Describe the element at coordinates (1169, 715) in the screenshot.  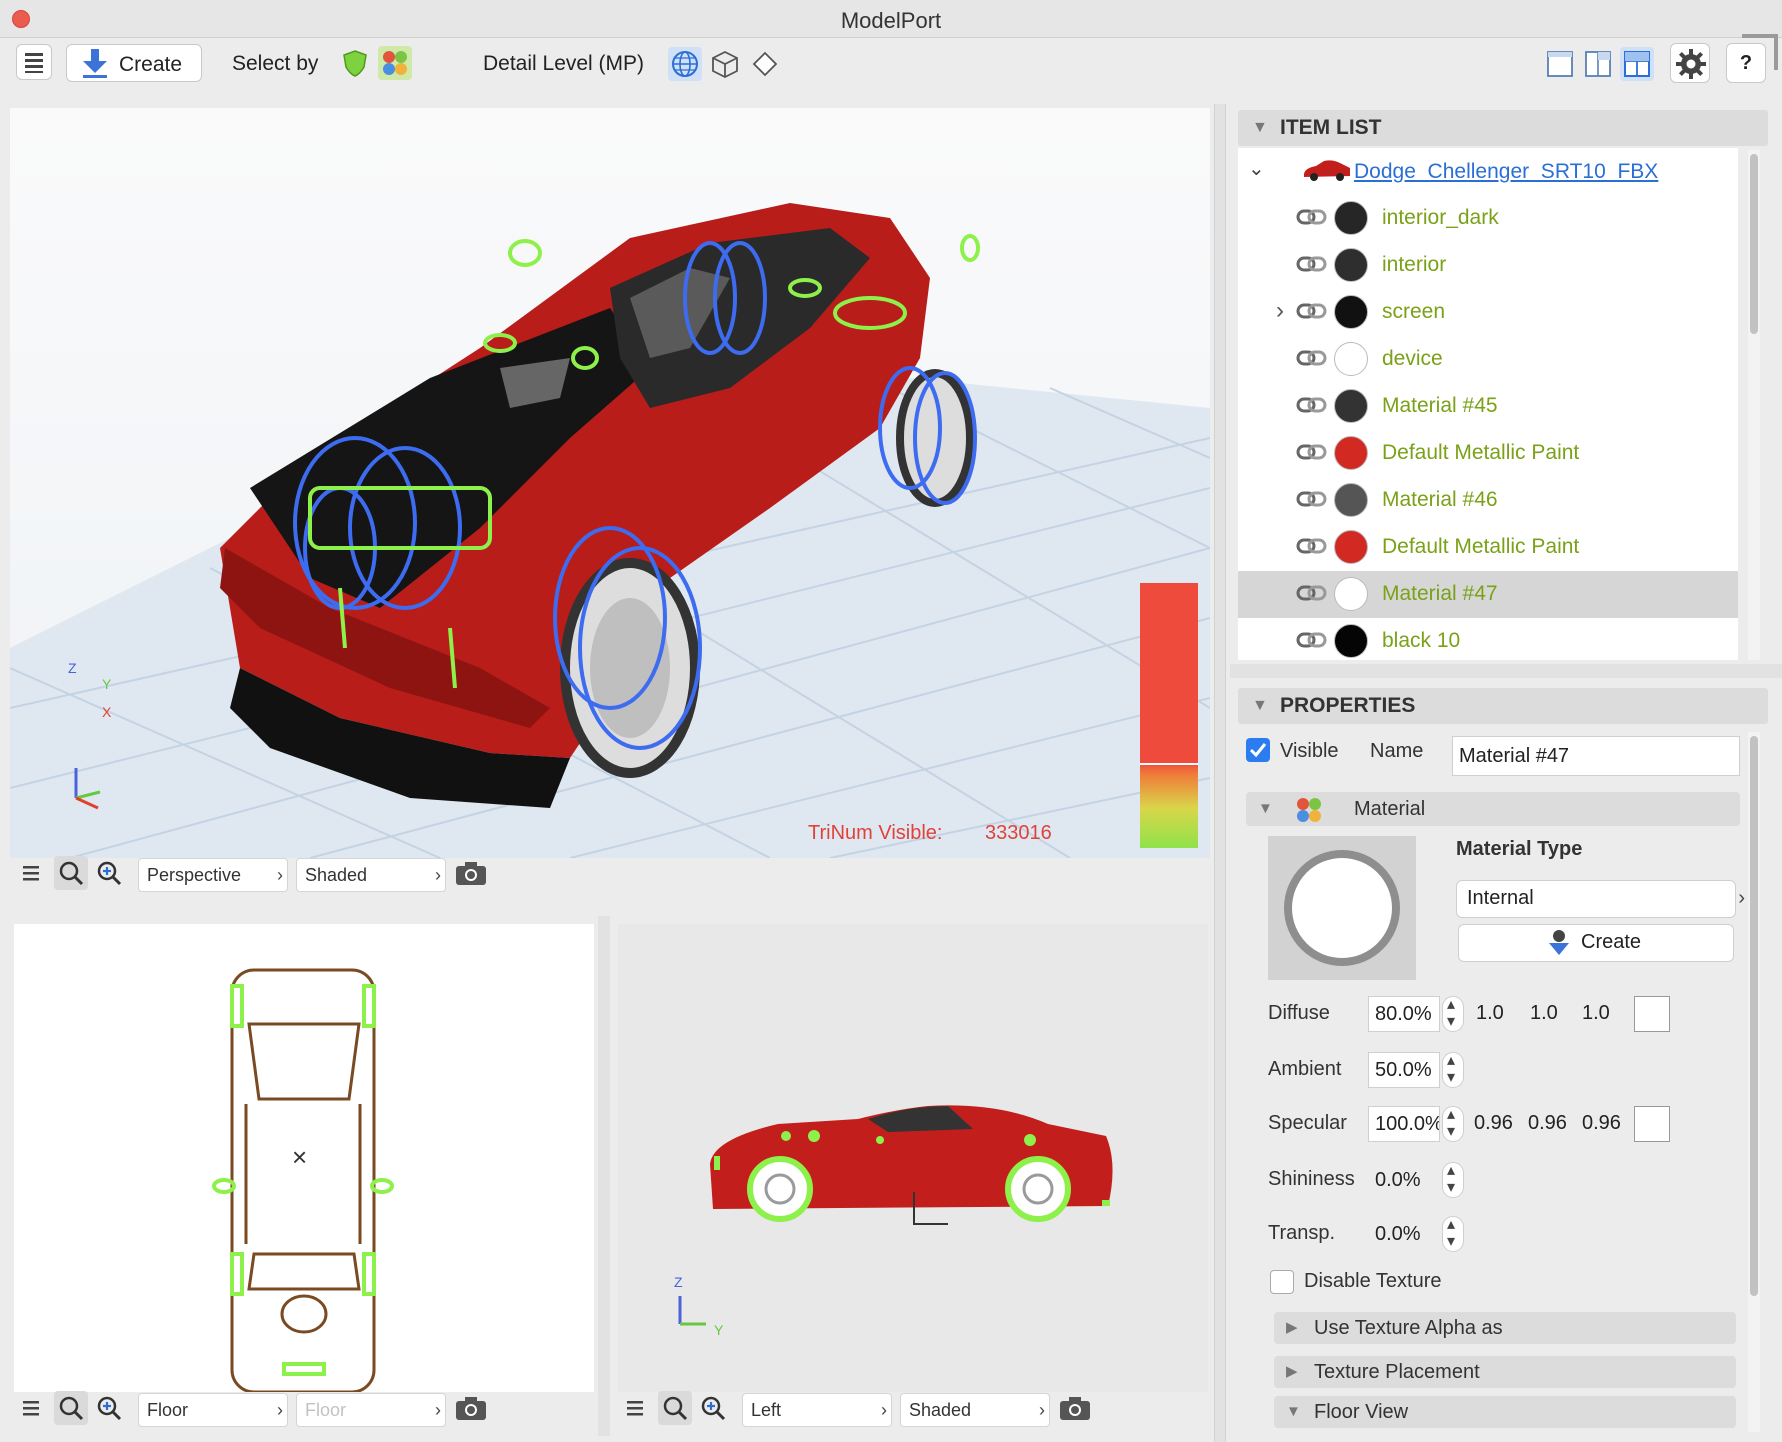
I see `density-heat-bar` at that location.